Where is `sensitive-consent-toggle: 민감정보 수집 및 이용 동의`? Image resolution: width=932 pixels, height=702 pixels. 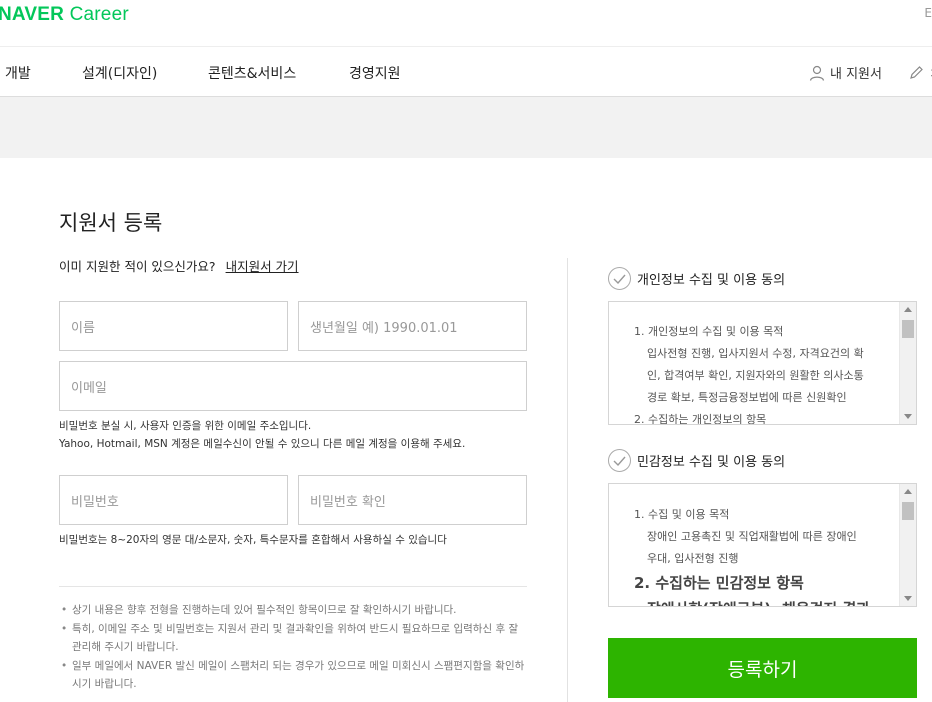 sensitive-consent-toggle: 민감정보 수집 및 이용 동의 is located at coordinates (696, 460).